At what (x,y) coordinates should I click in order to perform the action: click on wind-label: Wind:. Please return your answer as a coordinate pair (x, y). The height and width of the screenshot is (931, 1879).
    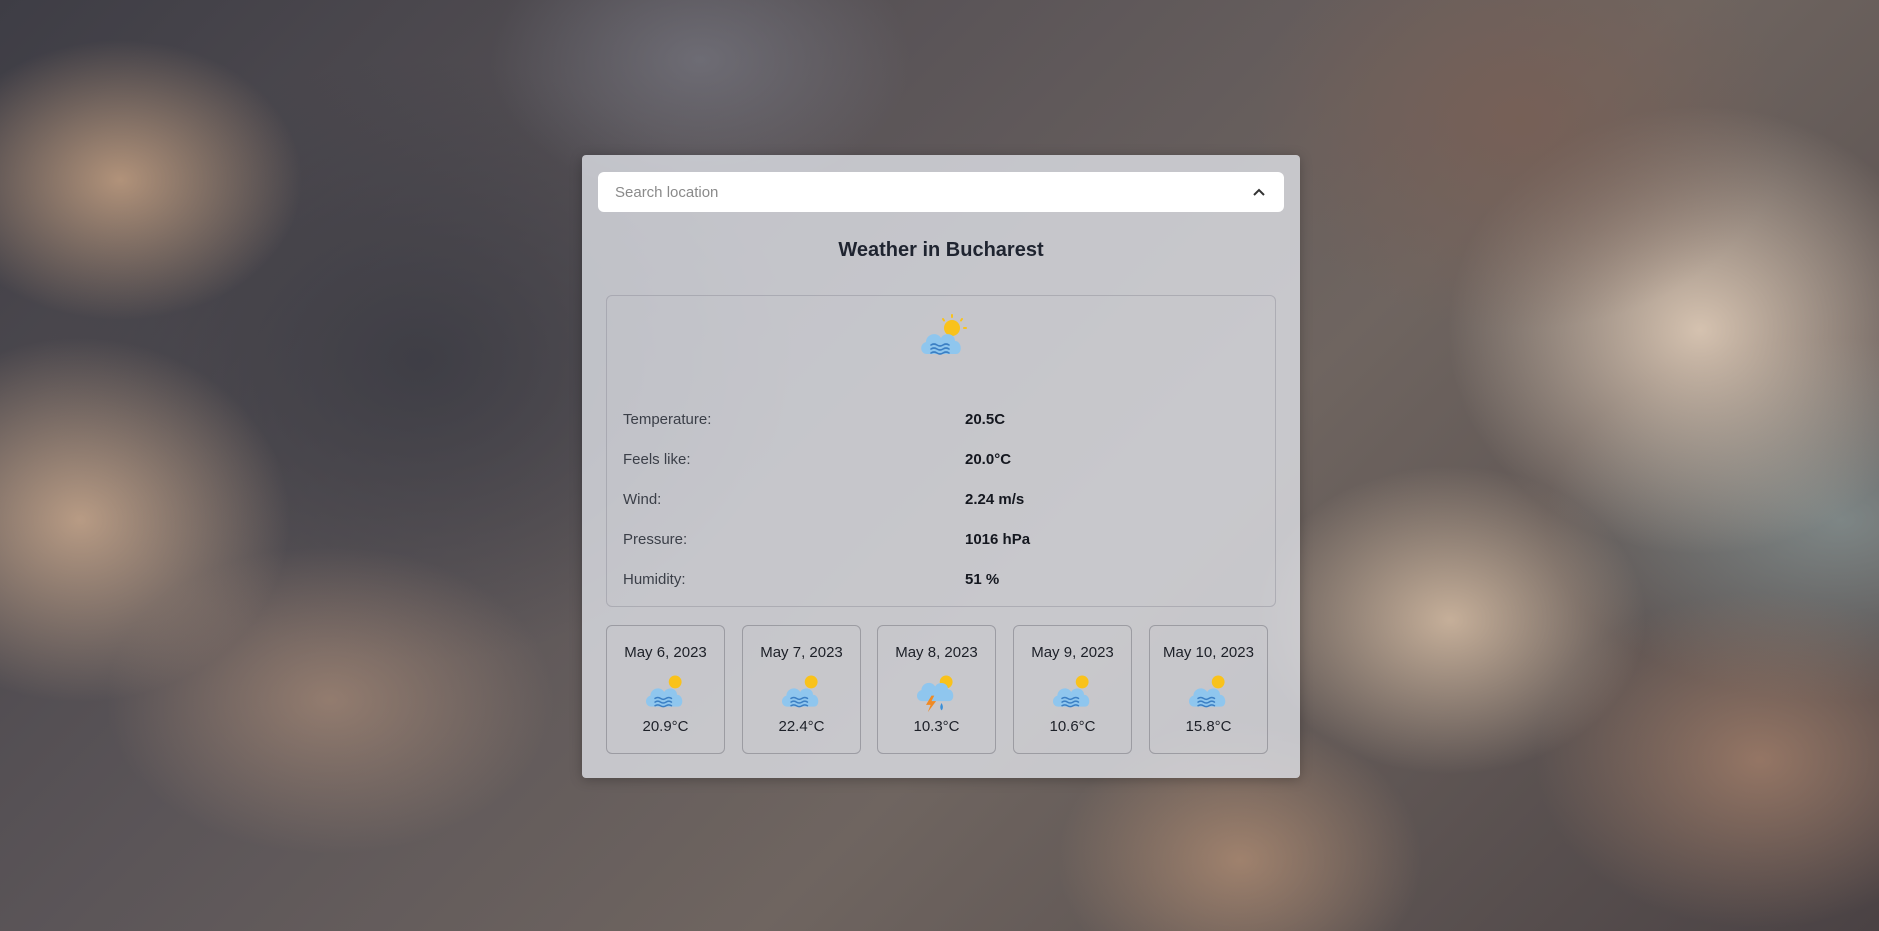
    Looking at the image, I should click on (642, 499).